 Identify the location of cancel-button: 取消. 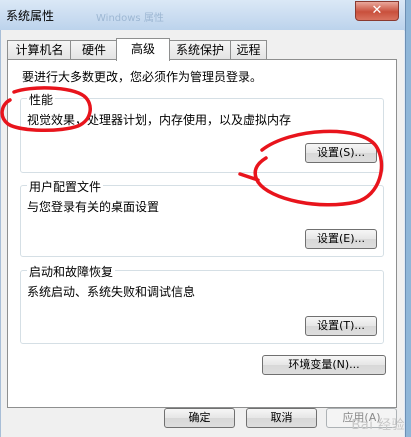
(281, 418).